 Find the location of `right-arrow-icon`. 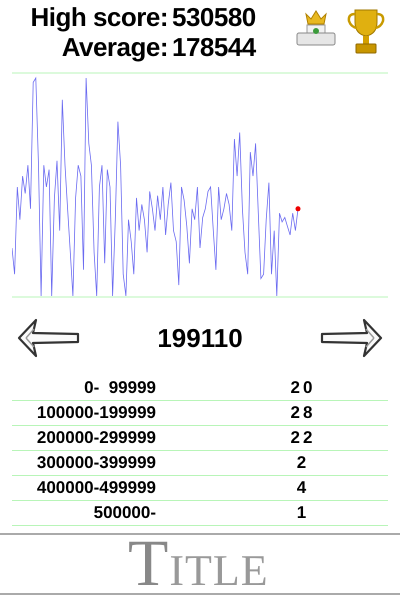

right-arrow-icon is located at coordinates (352, 338).